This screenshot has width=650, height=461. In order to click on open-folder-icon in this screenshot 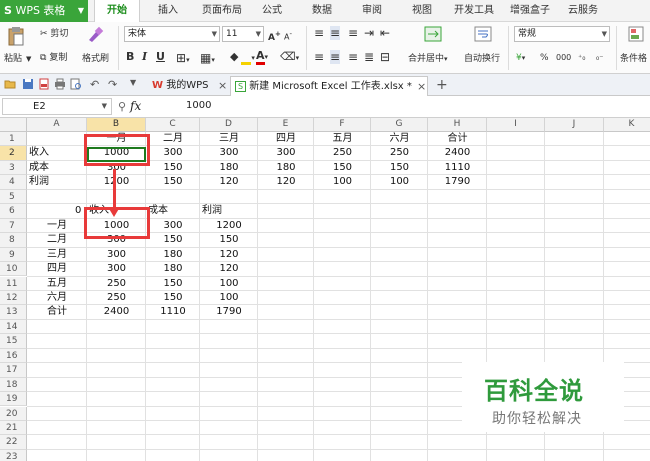, I will do `click(10, 84)`.